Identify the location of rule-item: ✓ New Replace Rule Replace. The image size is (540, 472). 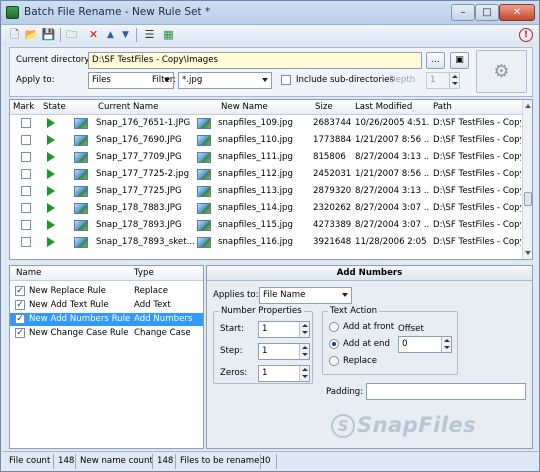
(106, 291).